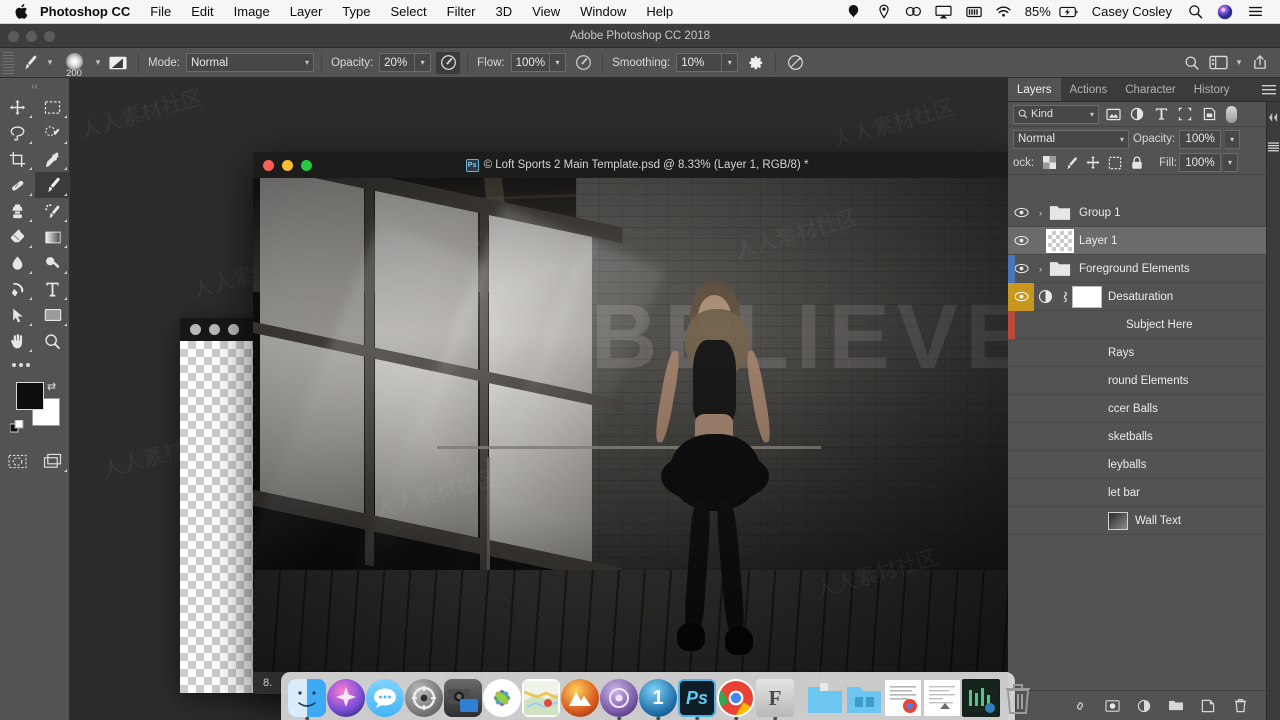 This screenshot has height=720, width=1280. I want to click on menu-file: File, so click(160, 12).